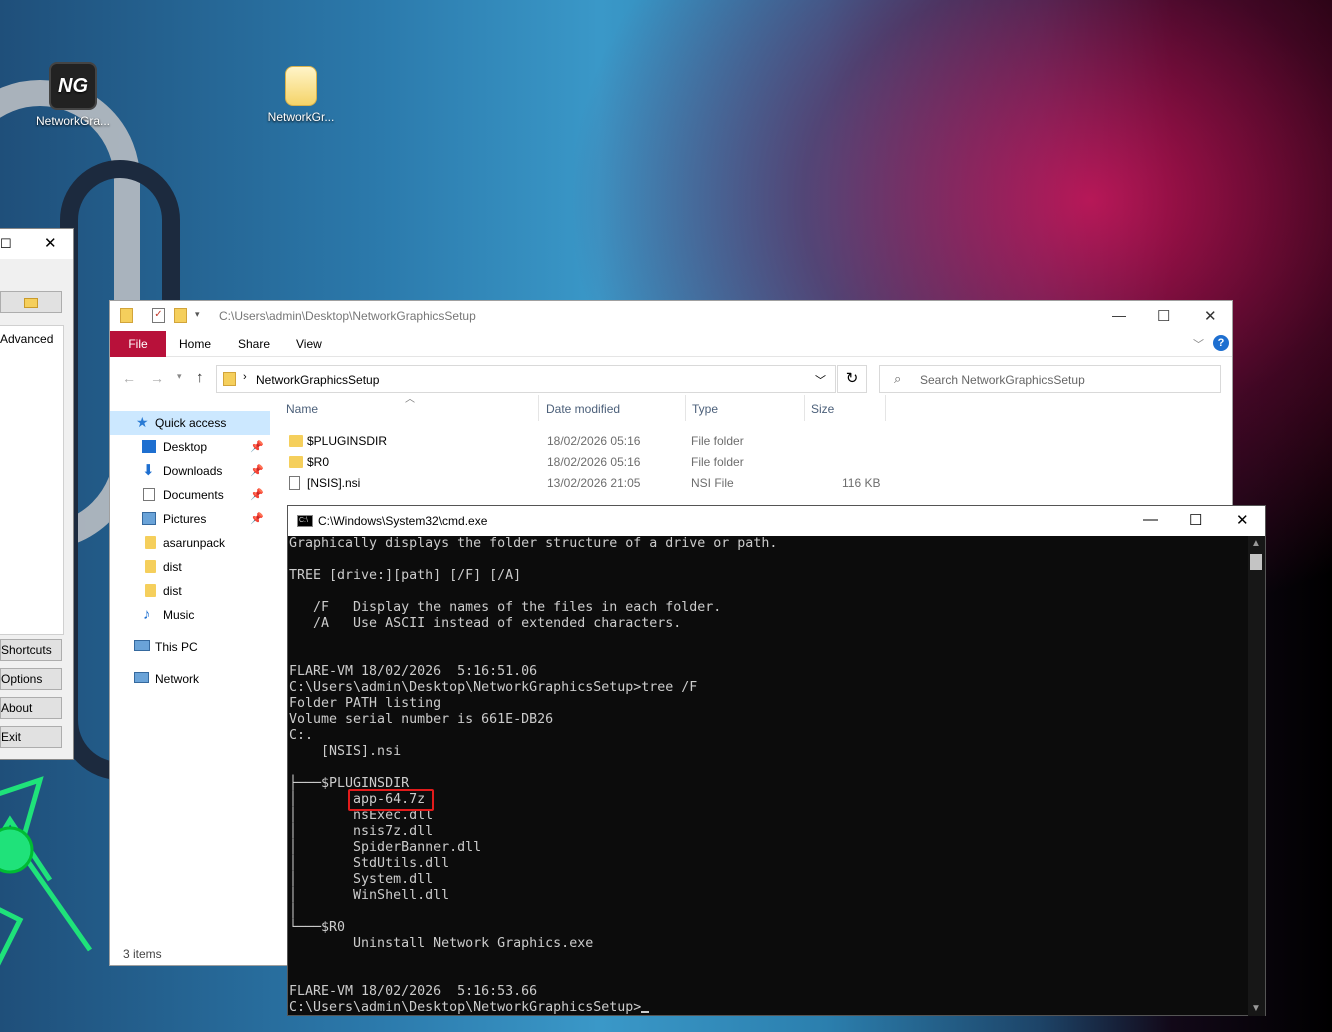  What do you see at coordinates (179, 376) in the screenshot?
I see `recent-locations-chevron-icon: ▾` at bounding box center [179, 376].